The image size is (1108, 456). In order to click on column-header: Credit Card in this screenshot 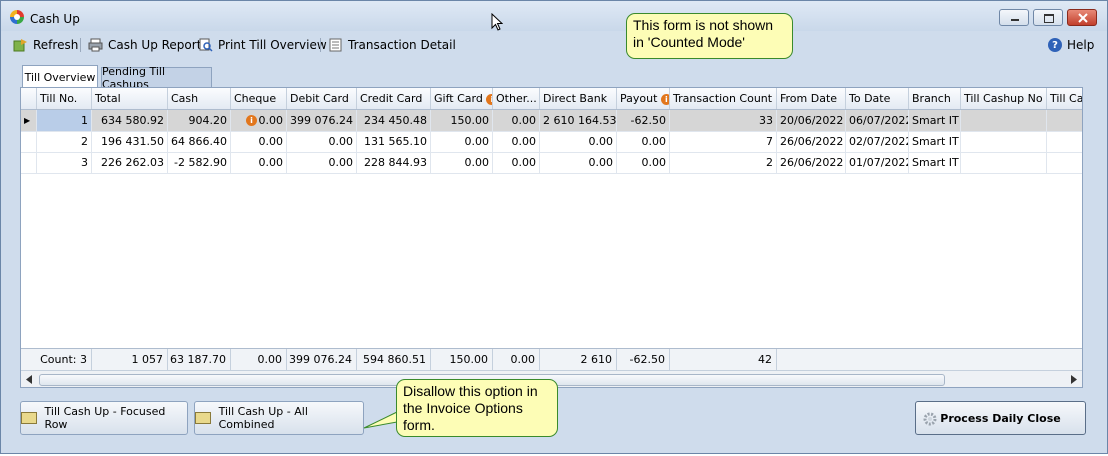, I will do `click(394, 98)`.